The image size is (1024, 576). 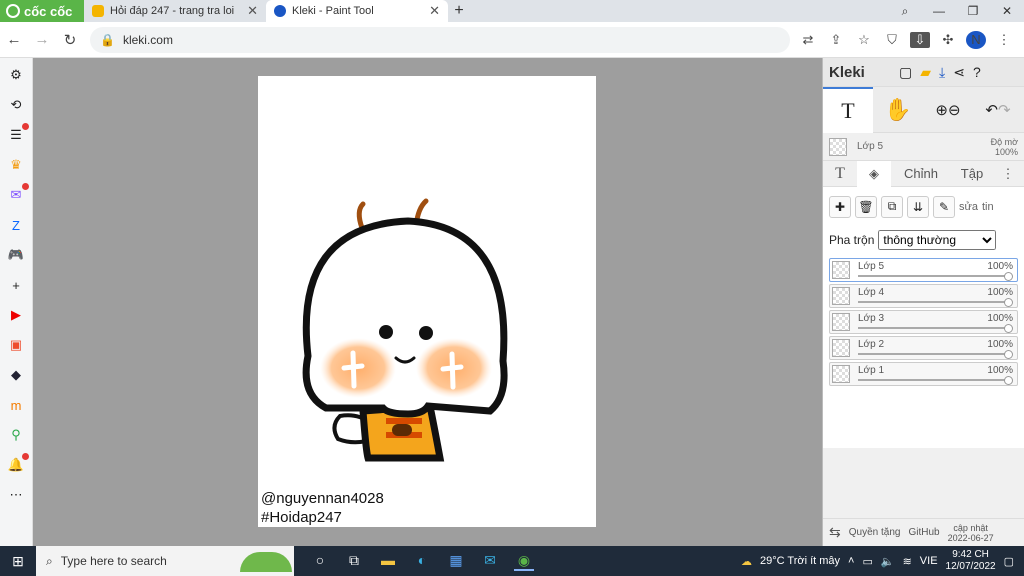 I want to click on mail-icon: ✉, so click(x=490, y=561).